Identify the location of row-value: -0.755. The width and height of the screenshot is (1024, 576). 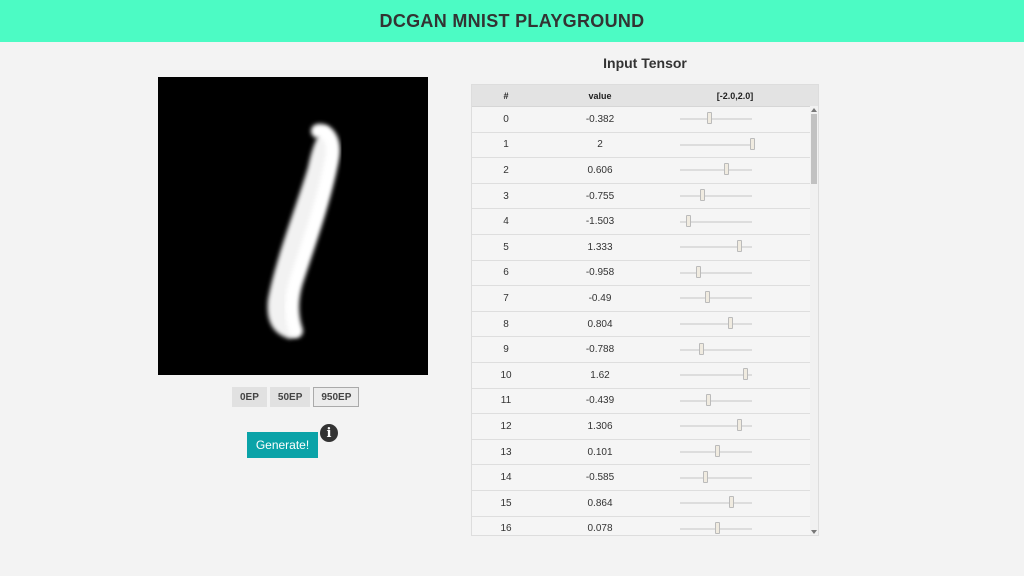
(600, 196).